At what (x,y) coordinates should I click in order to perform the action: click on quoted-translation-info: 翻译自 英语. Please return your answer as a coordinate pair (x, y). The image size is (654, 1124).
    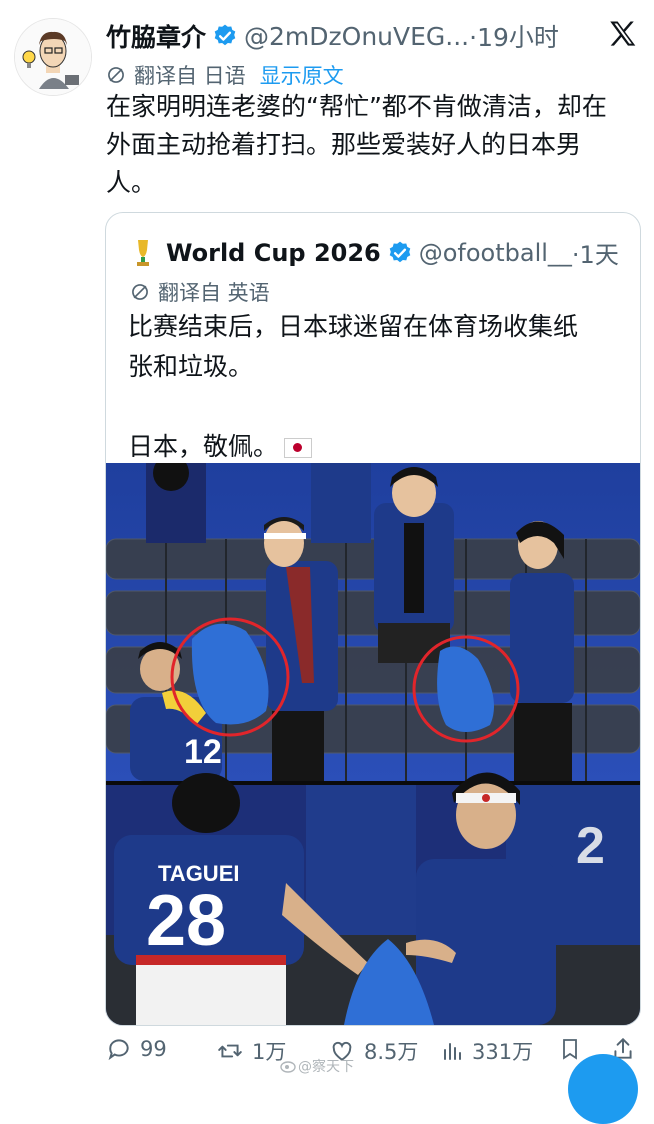
    Looking at the image, I should click on (200, 292).